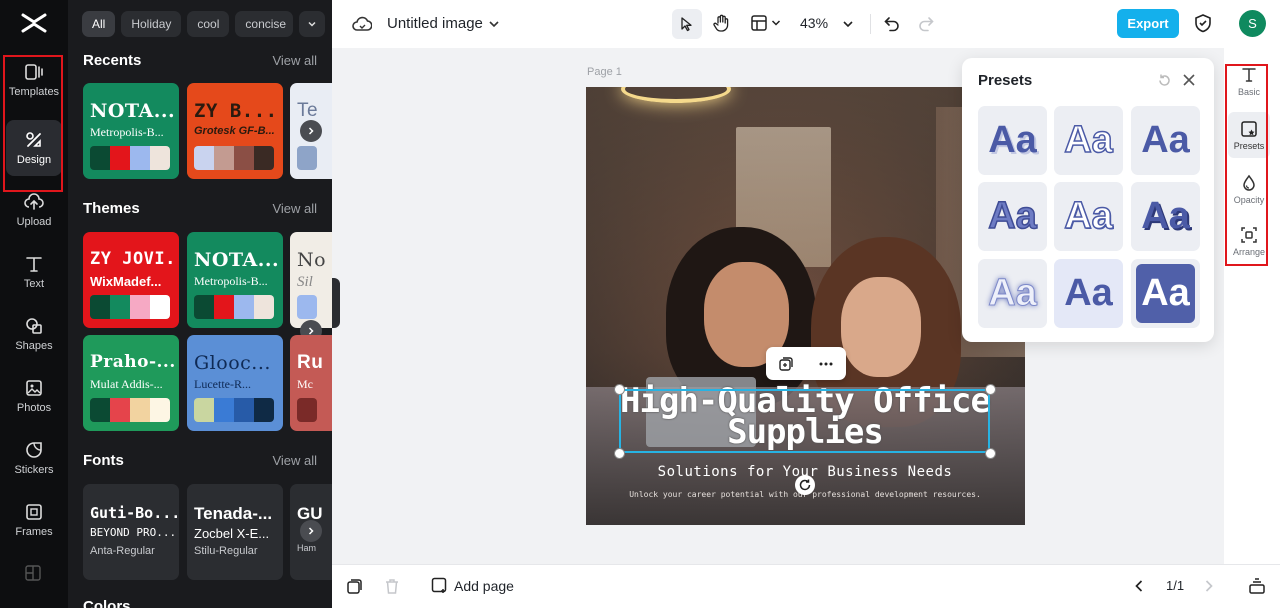 The width and height of the screenshot is (1280, 608). Describe the element at coordinates (435, 23) in the screenshot. I see `document-title: Untitled image` at that location.